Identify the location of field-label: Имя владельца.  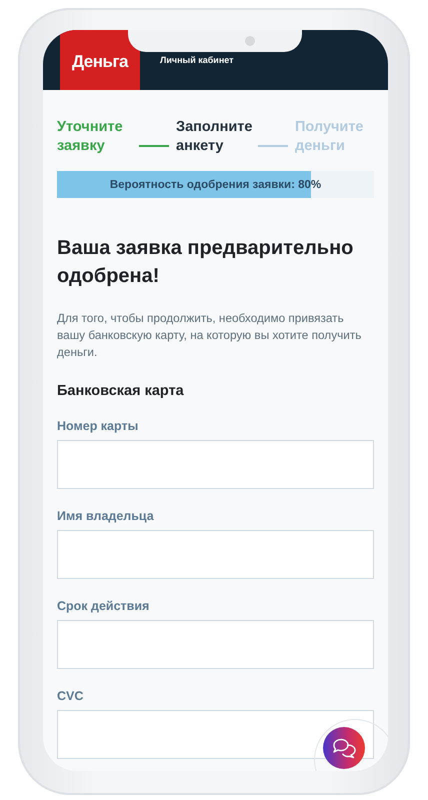
(106, 516).